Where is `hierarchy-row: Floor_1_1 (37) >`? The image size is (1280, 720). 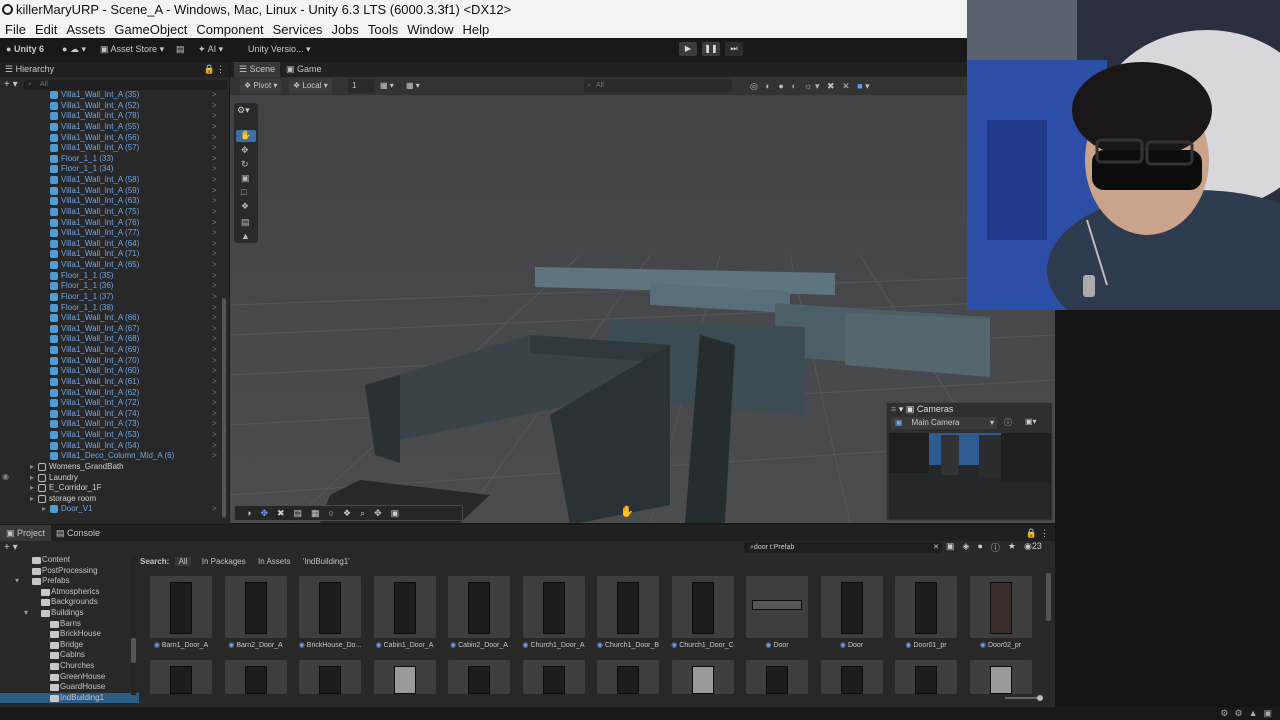 hierarchy-row: Floor_1_1 (37) > is located at coordinates (114, 297).